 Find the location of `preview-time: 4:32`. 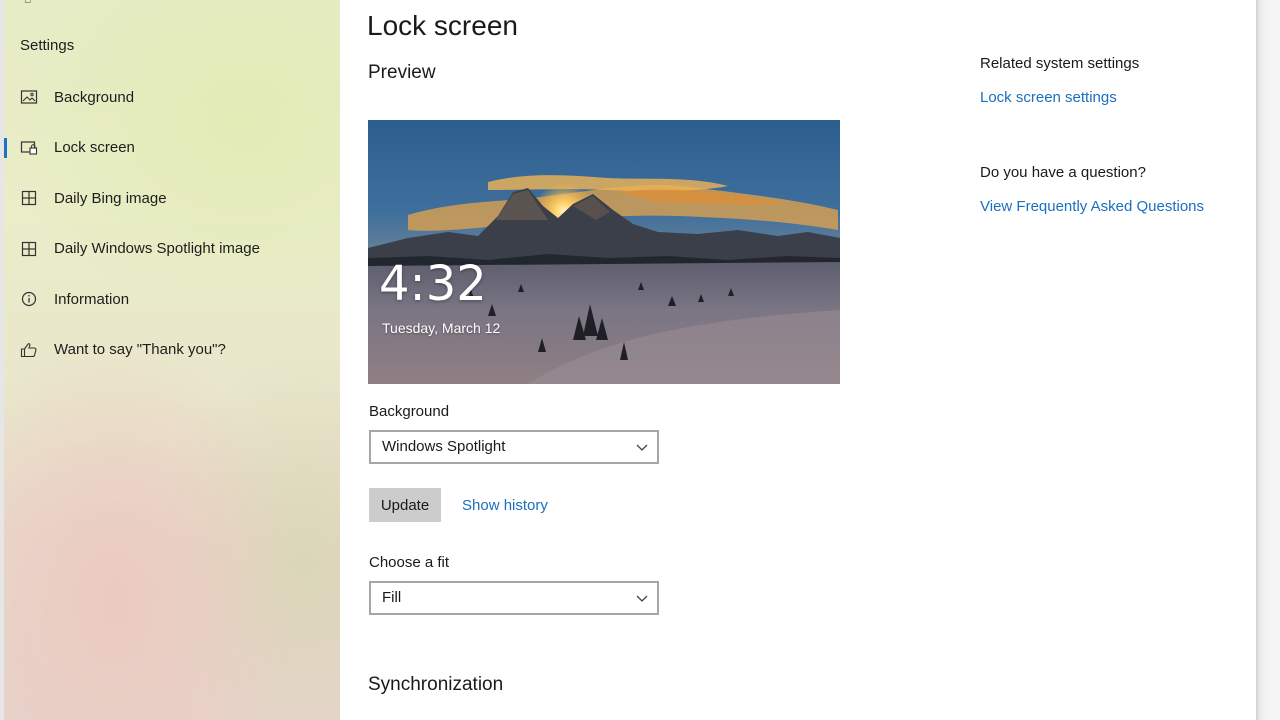

preview-time: 4:32 is located at coordinates (433, 284).